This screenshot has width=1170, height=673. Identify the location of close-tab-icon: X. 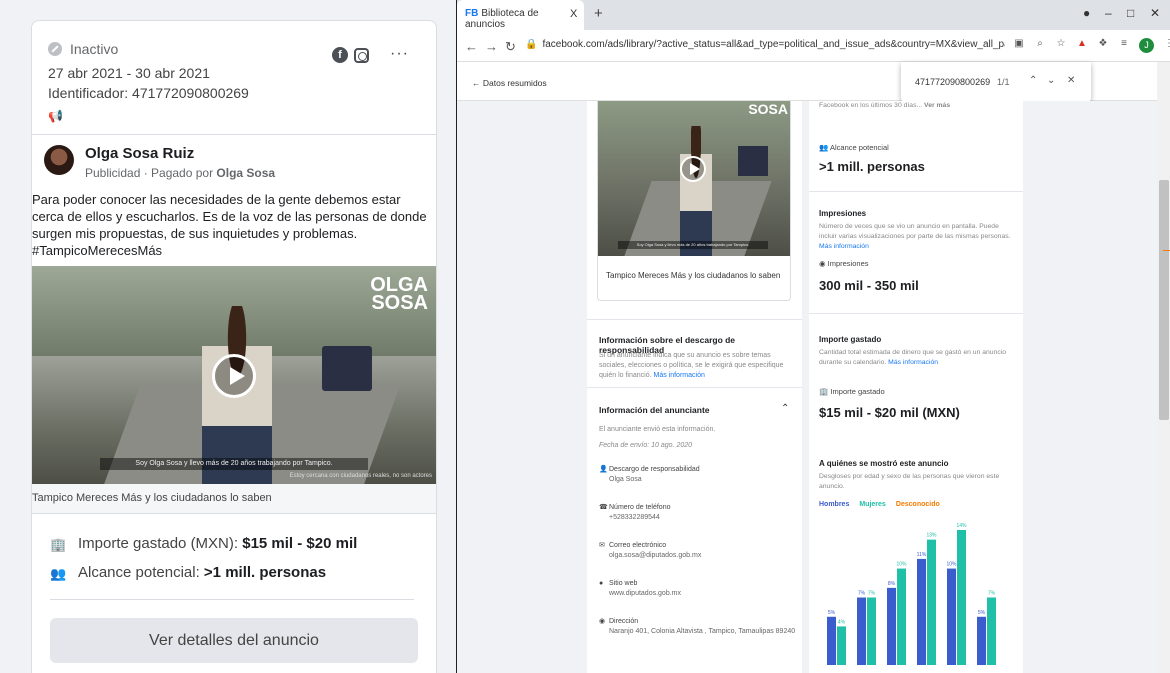
(573, 14).